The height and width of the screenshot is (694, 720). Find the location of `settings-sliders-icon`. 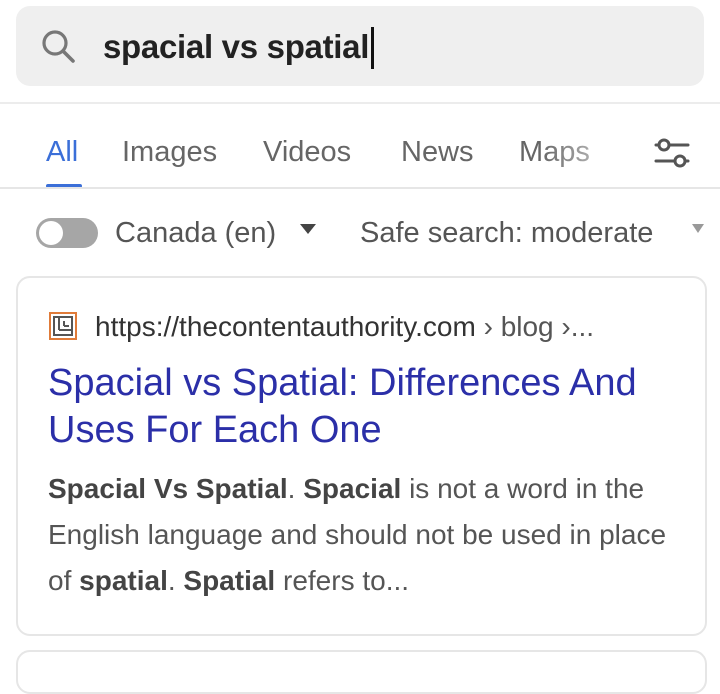

settings-sliders-icon is located at coordinates (672, 153).